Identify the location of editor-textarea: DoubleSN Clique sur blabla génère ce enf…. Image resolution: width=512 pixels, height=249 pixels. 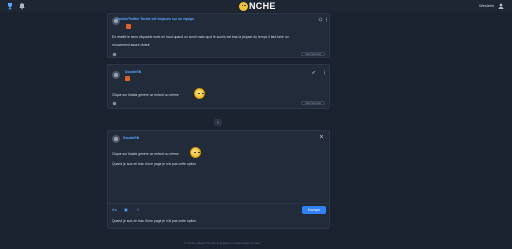
(218, 167).